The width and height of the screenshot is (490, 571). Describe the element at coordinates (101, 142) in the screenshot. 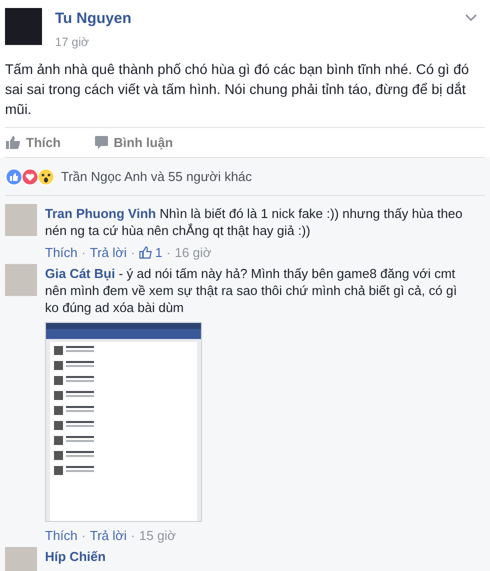

I see `speech-bubble-icon` at that location.